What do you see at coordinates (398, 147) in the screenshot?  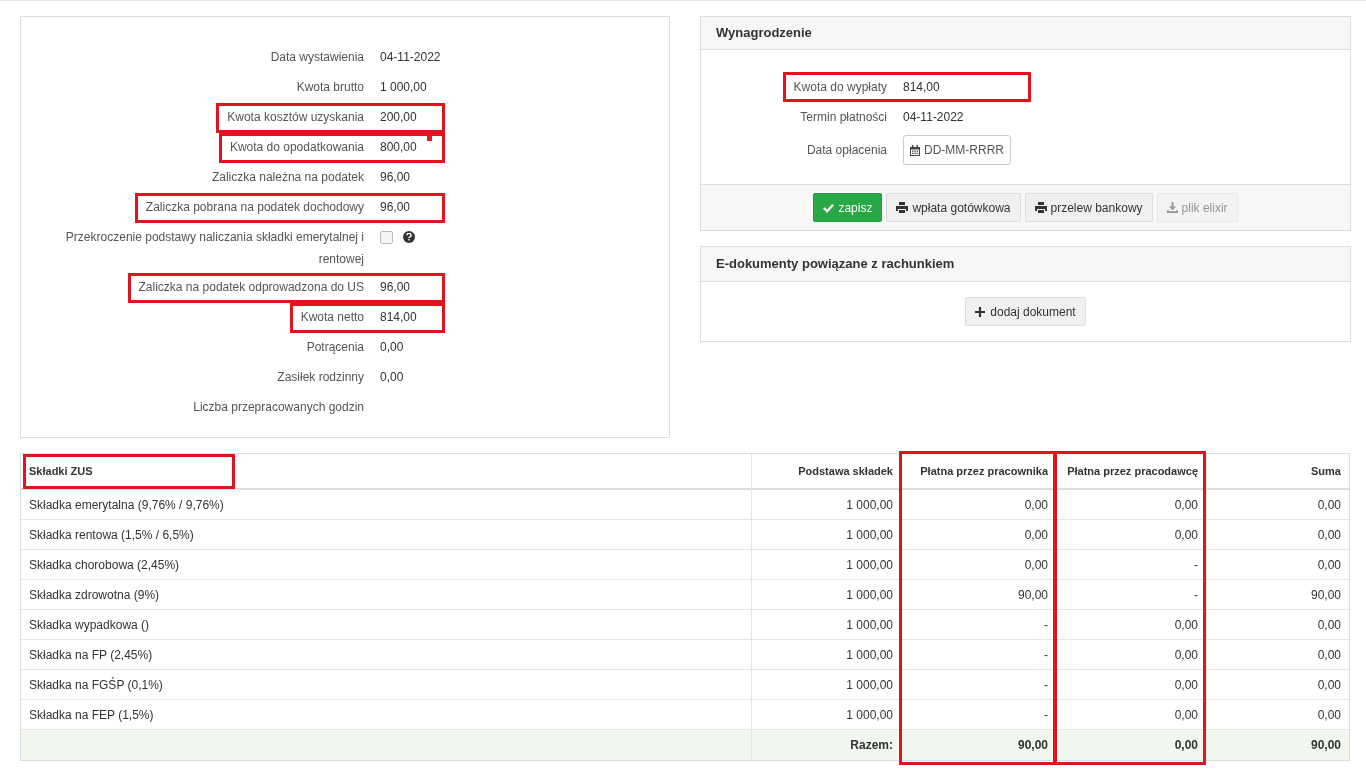 I see `field-value: 800,00` at bounding box center [398, 147].